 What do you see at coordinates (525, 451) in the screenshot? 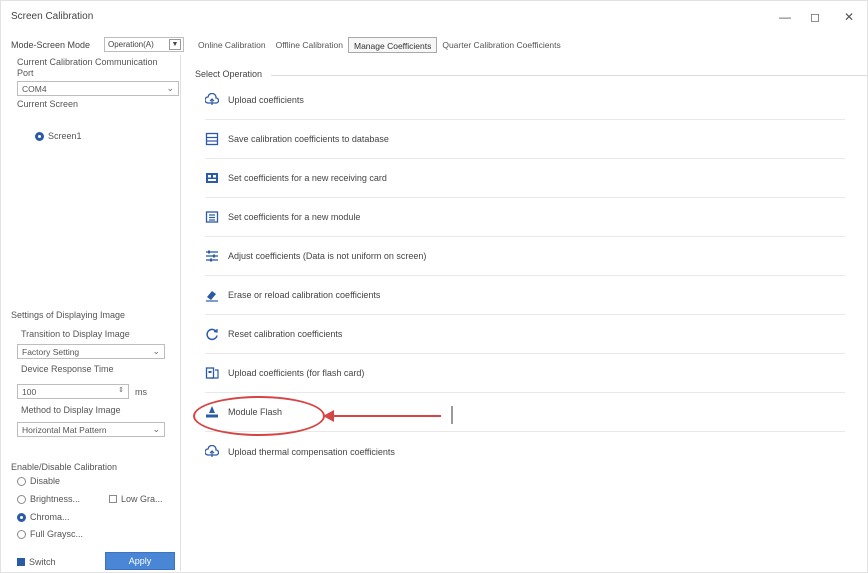
I see `op-upload-thermal: Upload thermal compensation coefficients` at bounding box center [525, 451].